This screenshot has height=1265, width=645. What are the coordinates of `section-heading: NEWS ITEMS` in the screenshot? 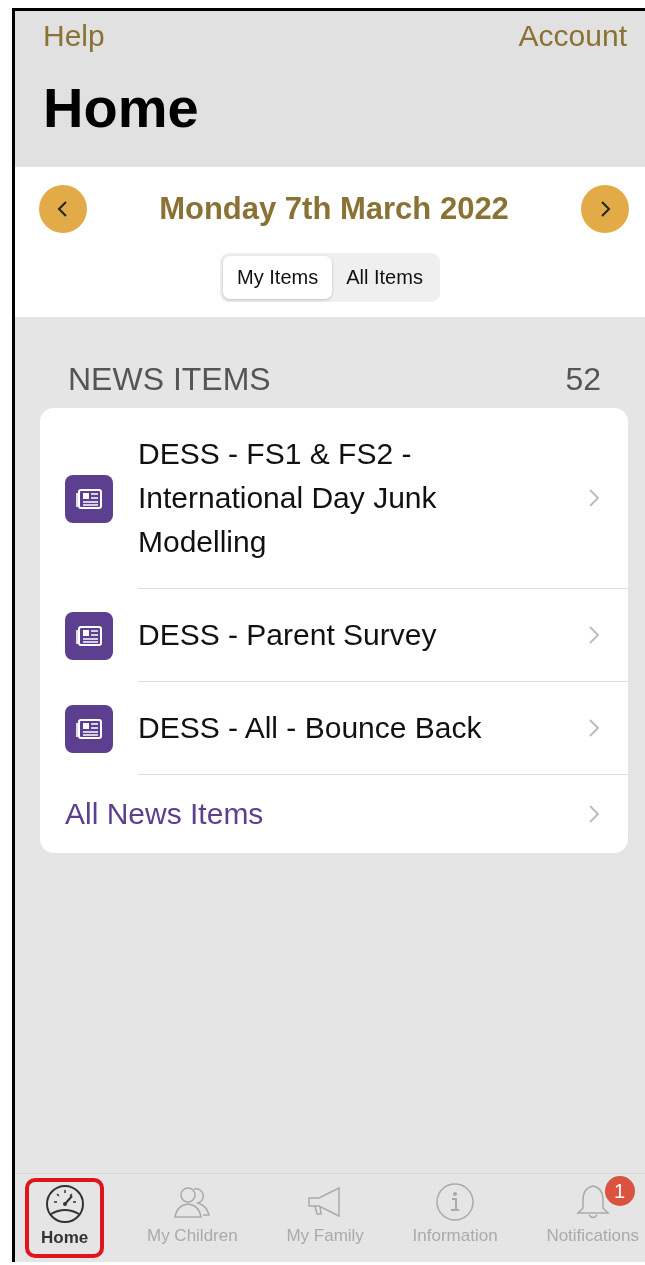 It's located at (169, 379).